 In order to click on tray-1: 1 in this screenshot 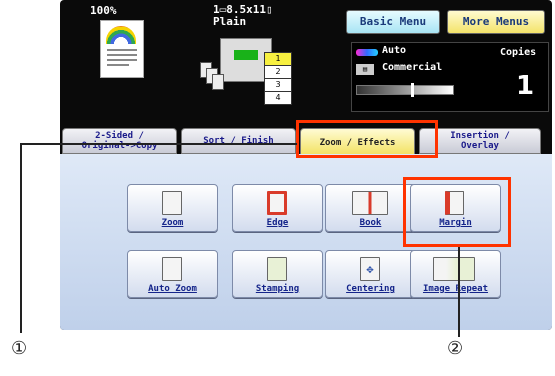, I will do `click(278, 59)`.